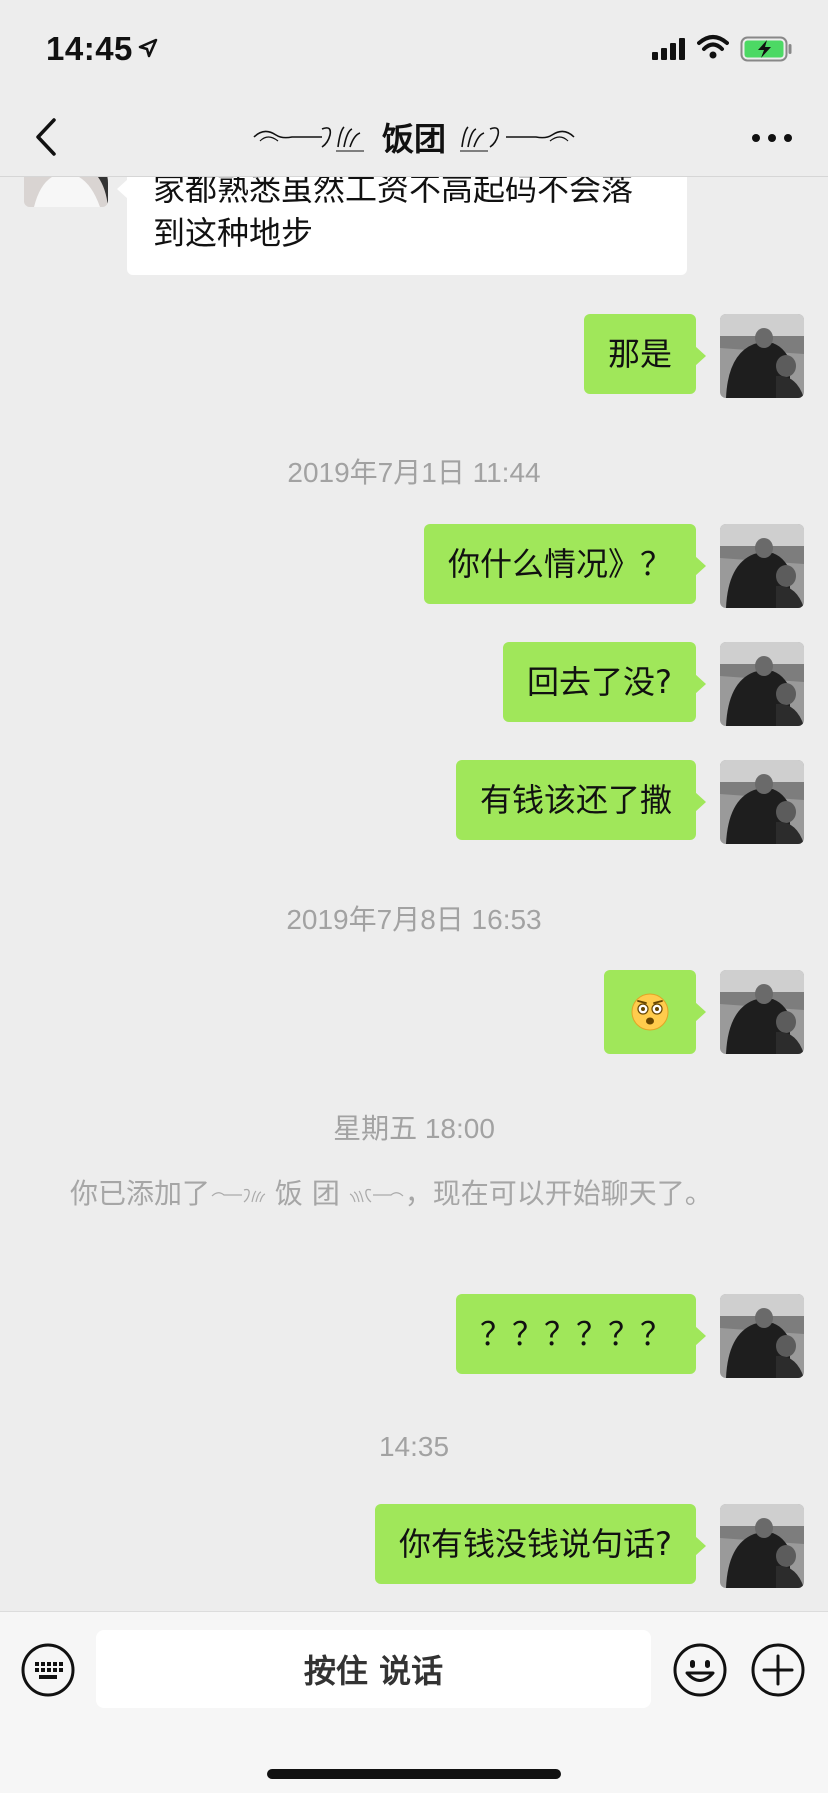 The height and width of the screenshot is (1793, 828). What do you see at coordinates (639, 354) in the screenshot?
I see `message-text: 那是` at bounding box center [639, 354].